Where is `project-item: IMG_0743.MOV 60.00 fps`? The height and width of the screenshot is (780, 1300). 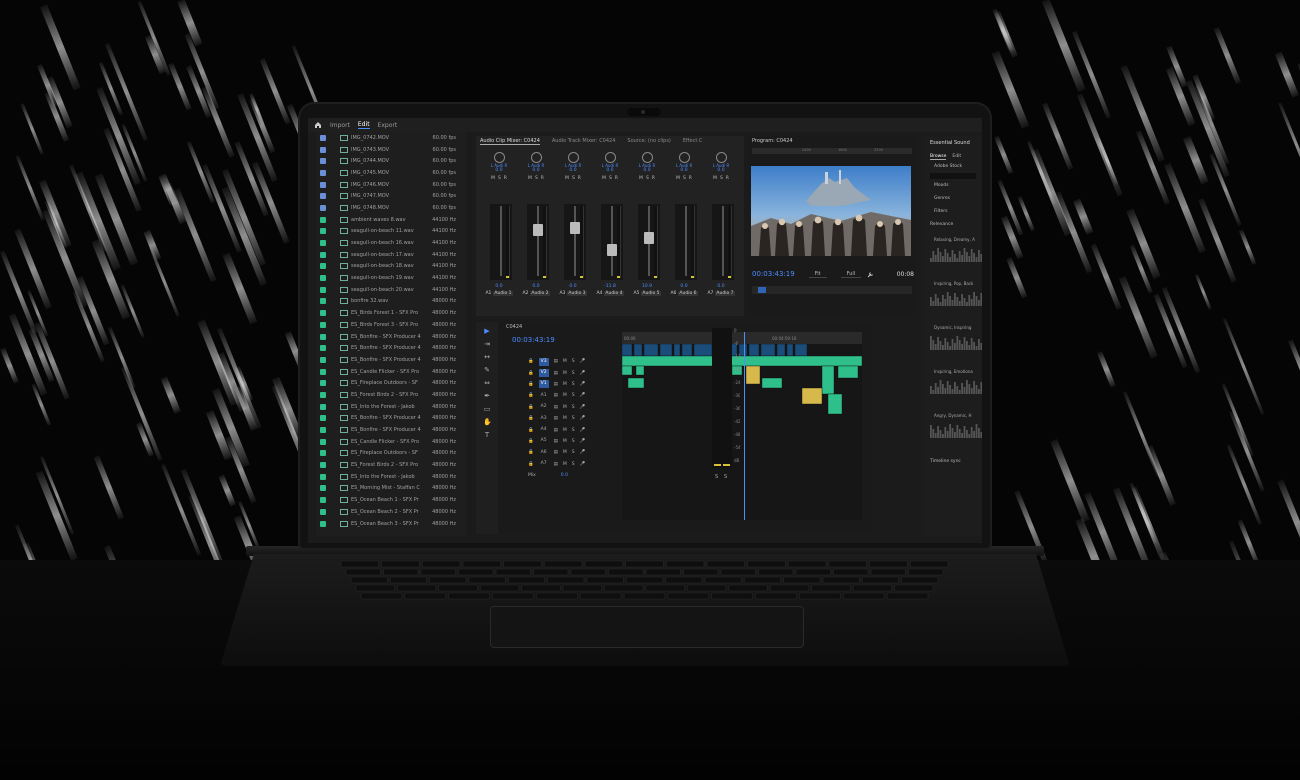 project-item: IMG_0743.MOV 60.00 fps is located at coordinates (391, 150).